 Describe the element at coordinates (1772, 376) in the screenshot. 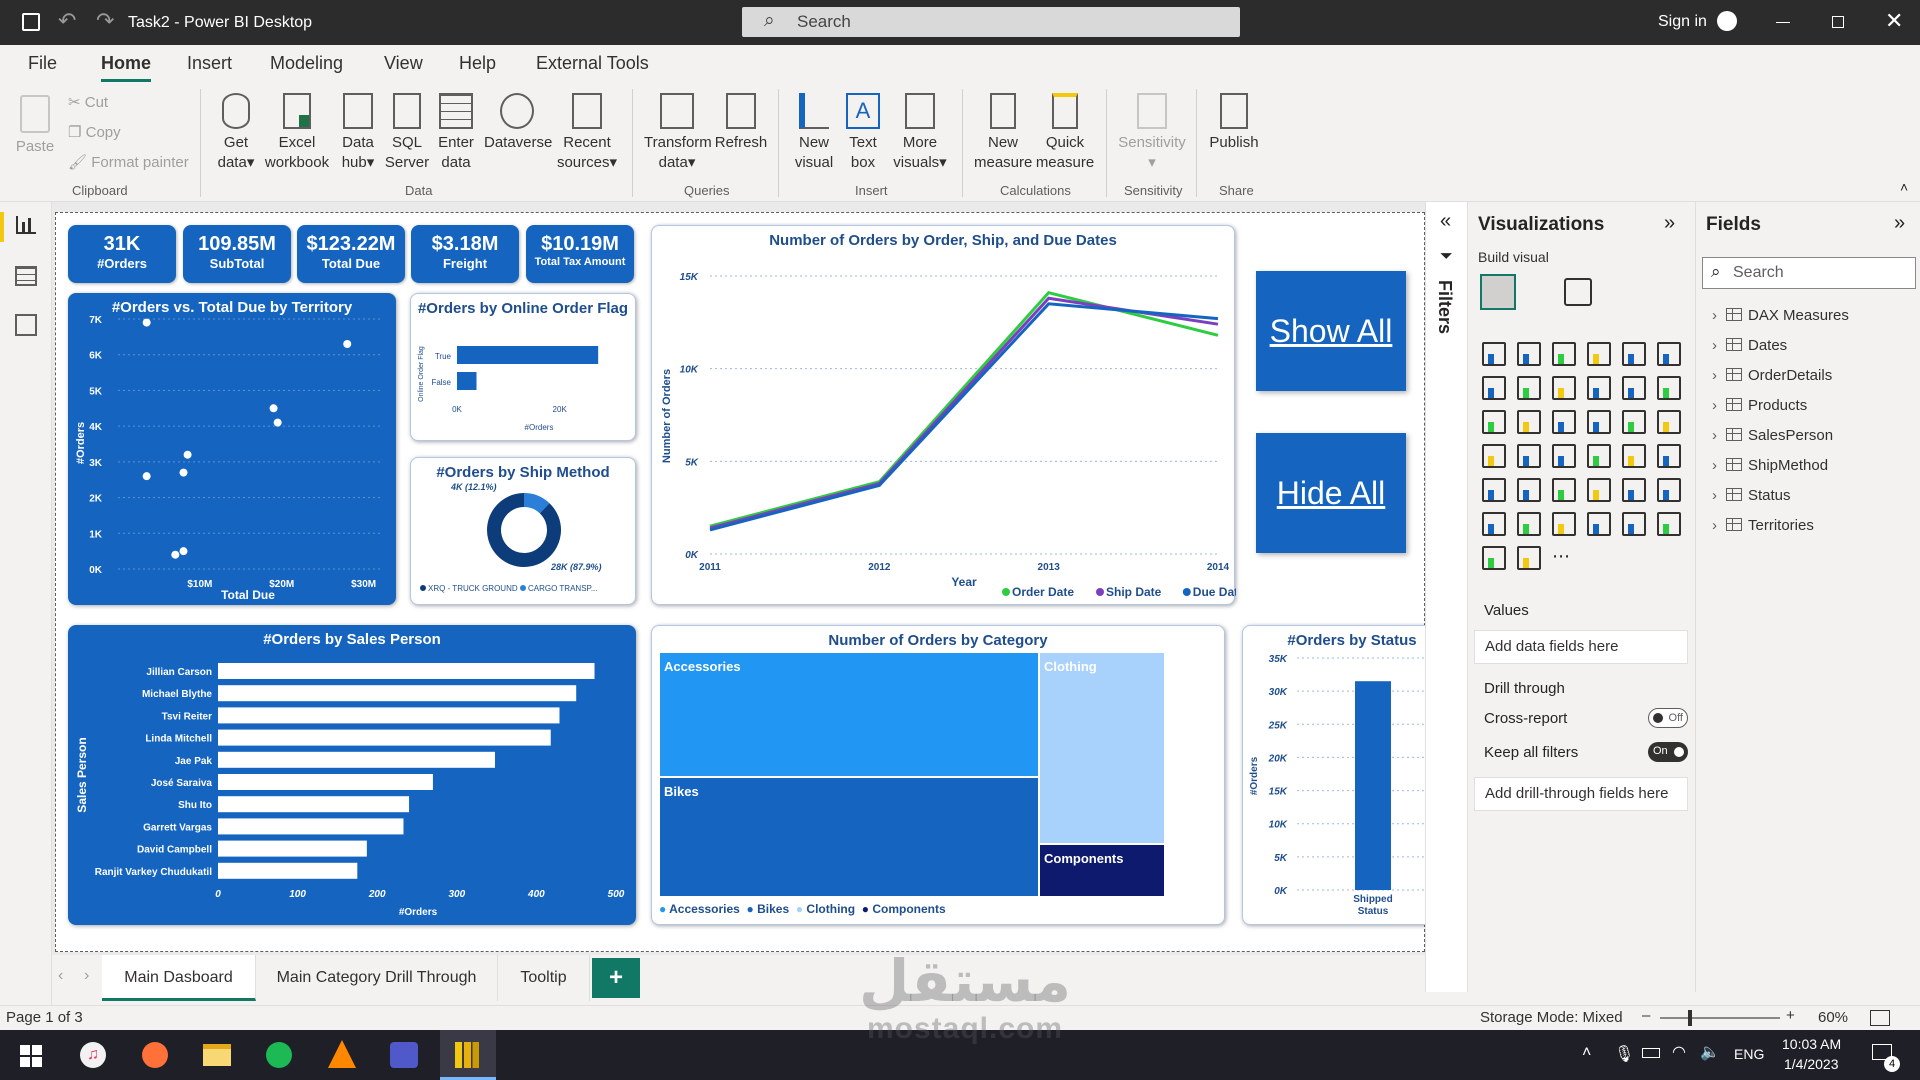

I see `field-table-orderdetails: › OrderDetails` at that location.